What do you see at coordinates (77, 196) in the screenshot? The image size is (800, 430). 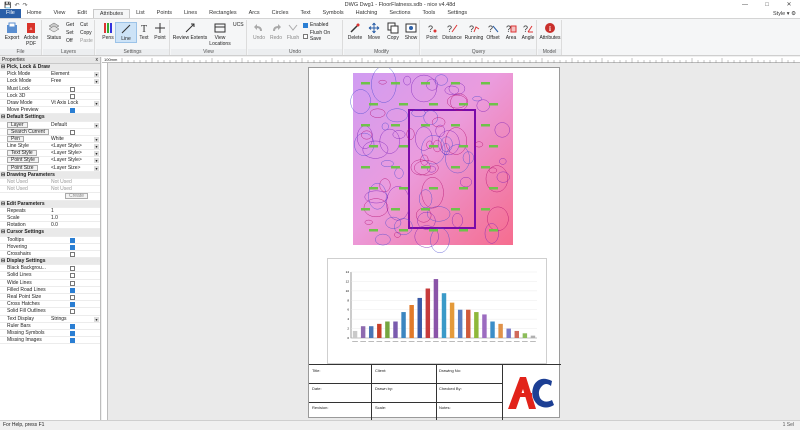 I see `create-button: Create` at bounding box center [77, 196].